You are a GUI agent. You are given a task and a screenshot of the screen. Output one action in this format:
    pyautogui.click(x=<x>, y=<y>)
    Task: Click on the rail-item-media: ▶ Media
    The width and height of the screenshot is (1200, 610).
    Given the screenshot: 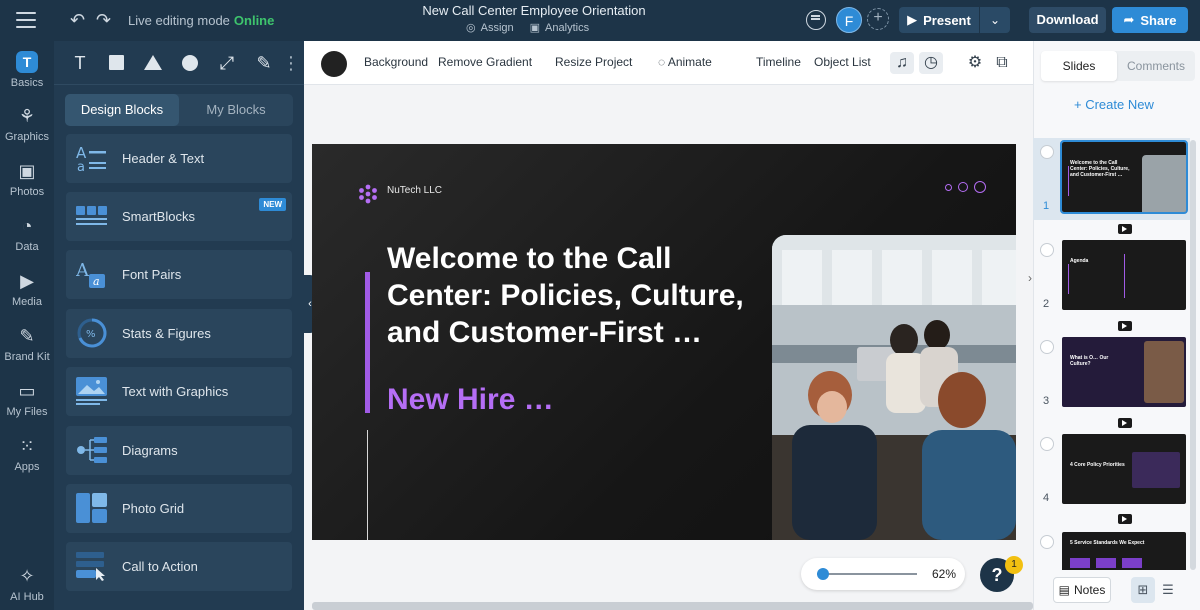 What is the action you would take?
    pyautogui.click(x=27, y=289)
    